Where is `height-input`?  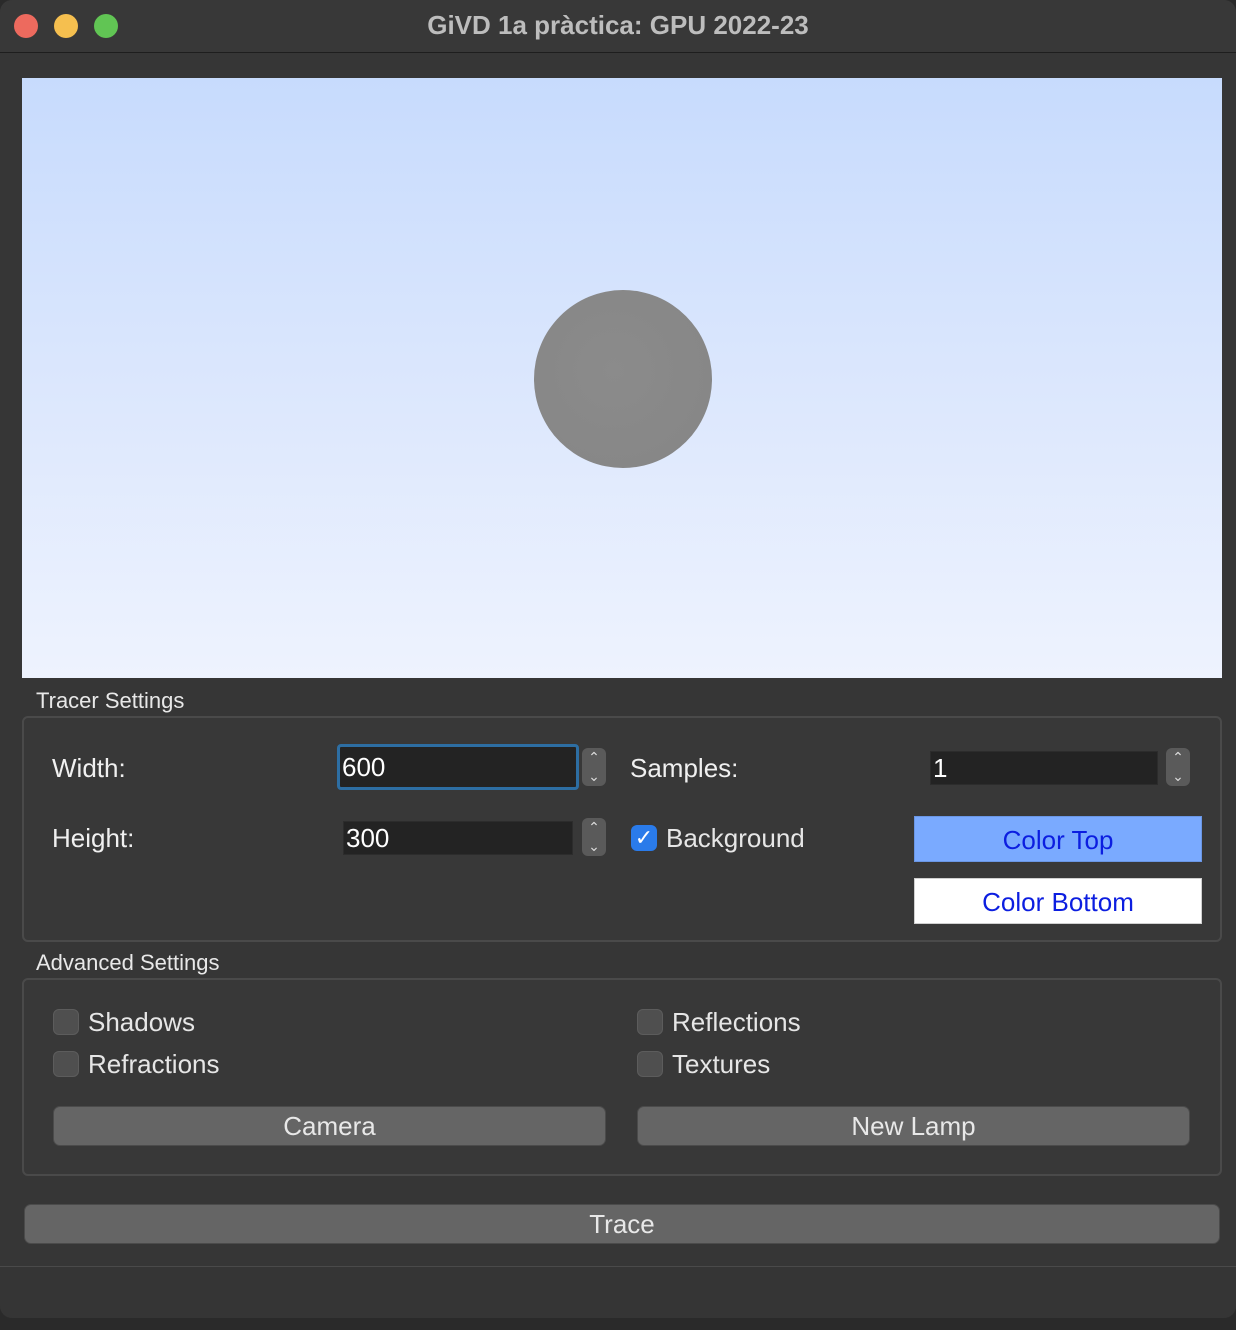
height-input is located at coordinates (458, 838).